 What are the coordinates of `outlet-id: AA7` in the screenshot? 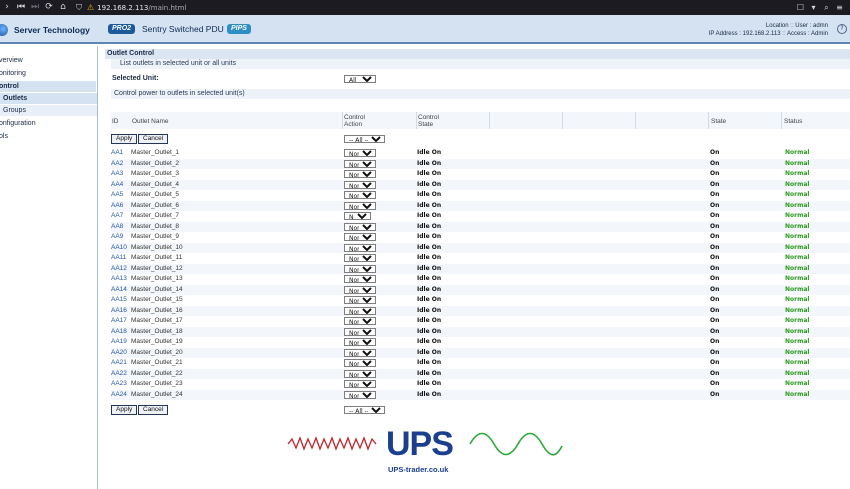 It's located at (117, 216).